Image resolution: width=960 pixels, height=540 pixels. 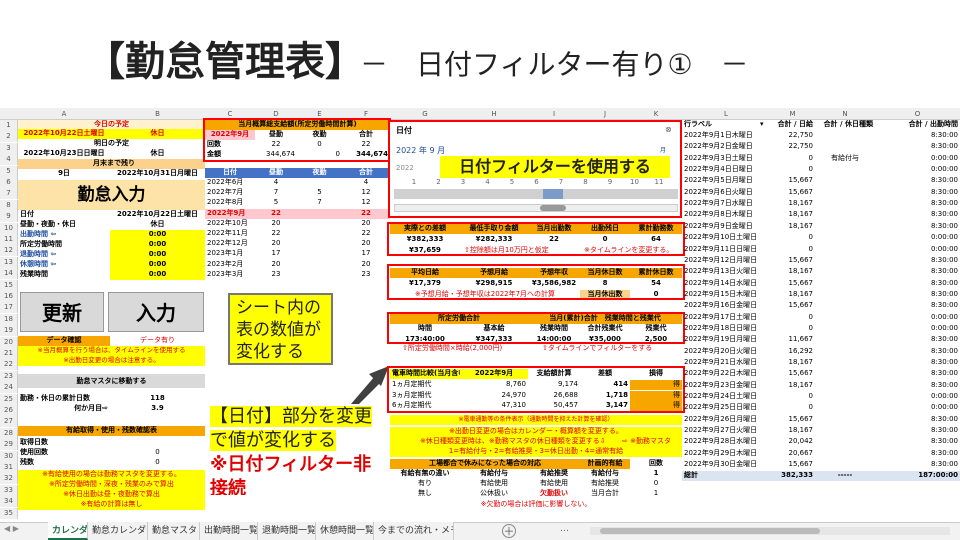 I want to click on col-header-m: M, so click(x=792, y=114).